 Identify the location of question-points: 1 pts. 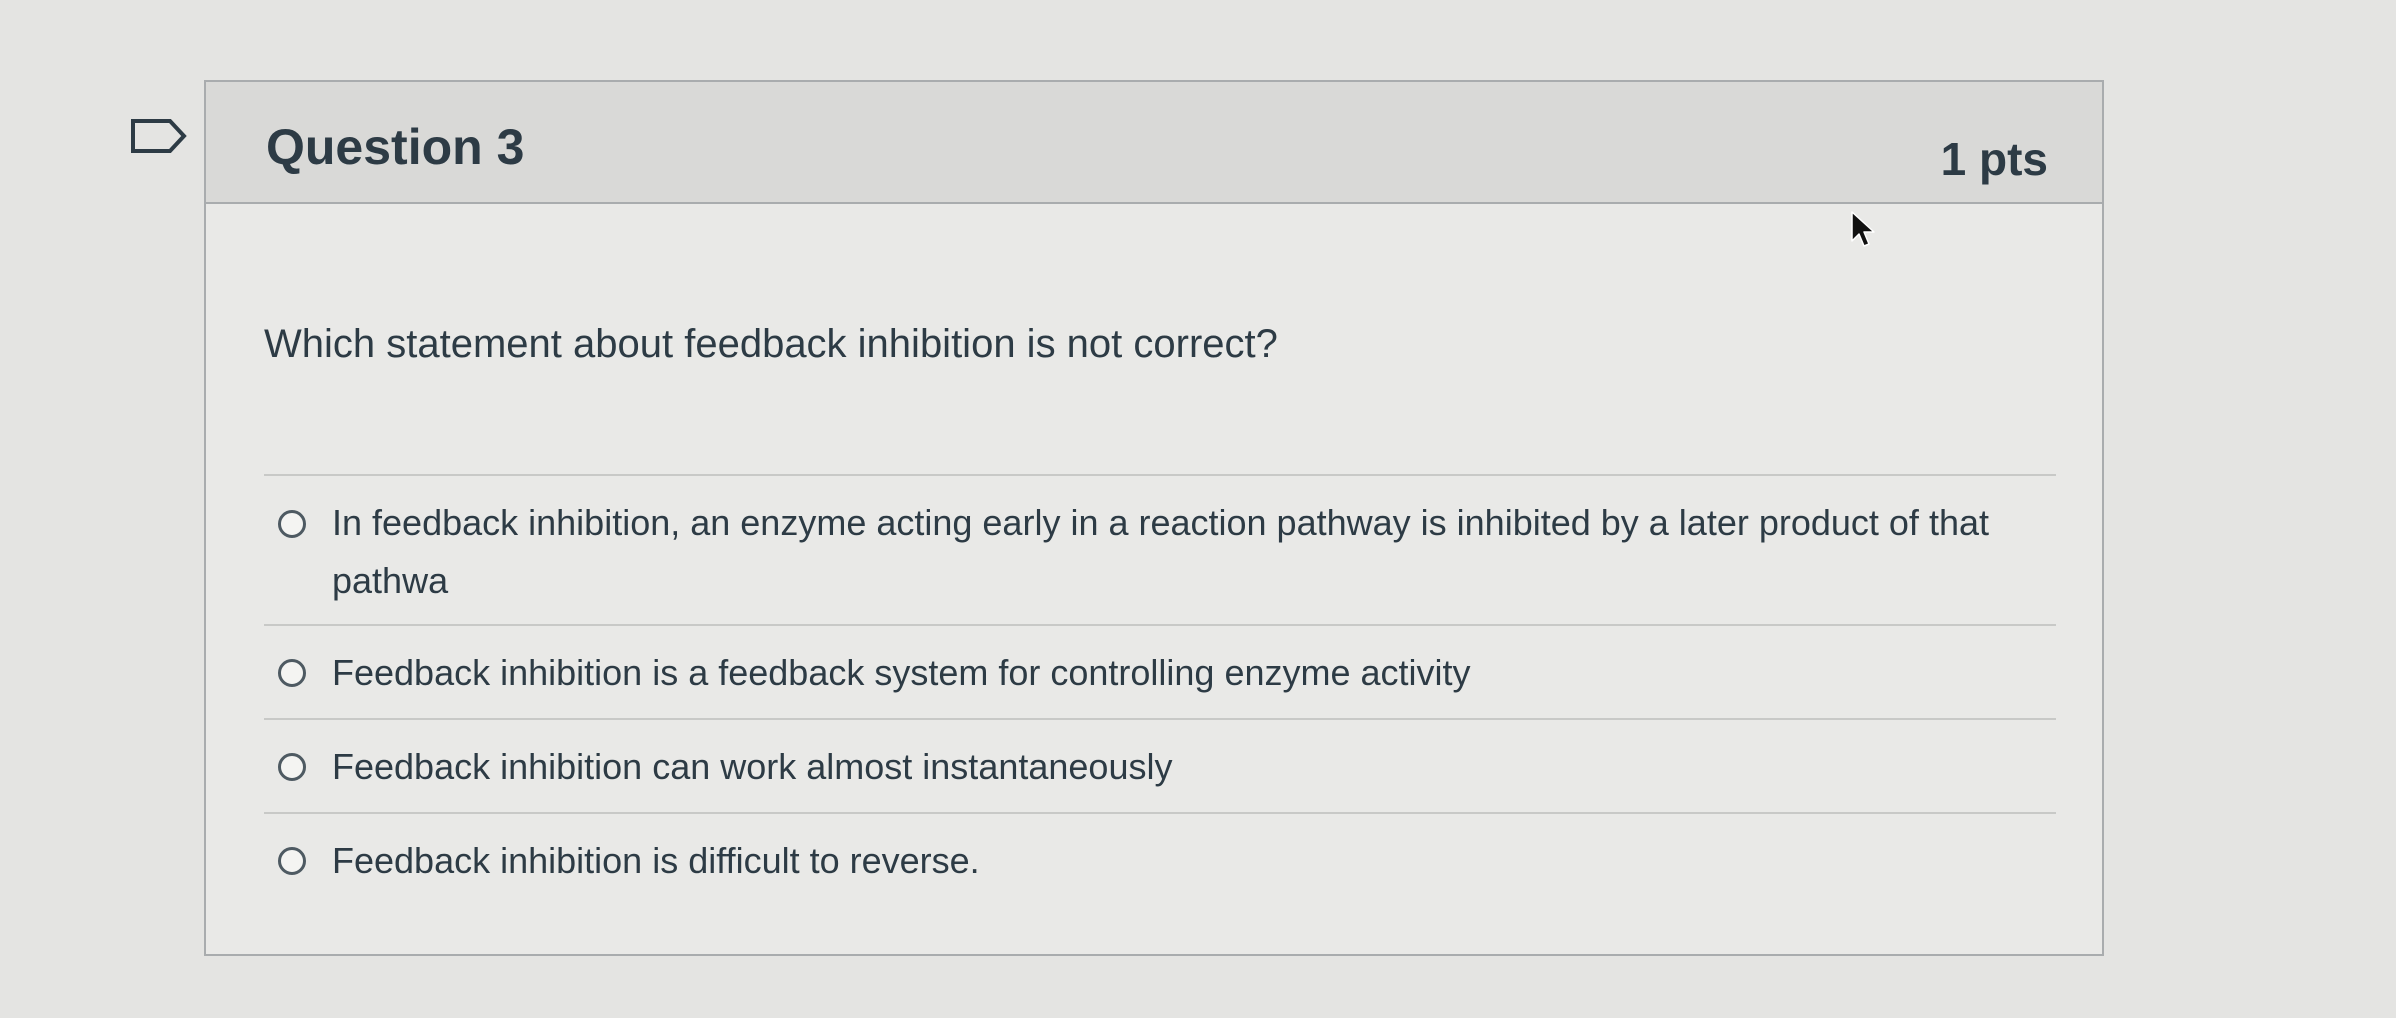
(1994, 159).